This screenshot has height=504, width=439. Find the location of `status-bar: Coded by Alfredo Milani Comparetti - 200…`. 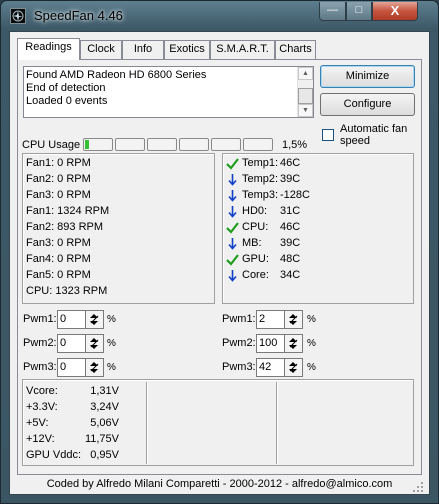

status-bar: Coded by Alfredo Milani Comparetti - 200… is located at coordinates (219, 484).